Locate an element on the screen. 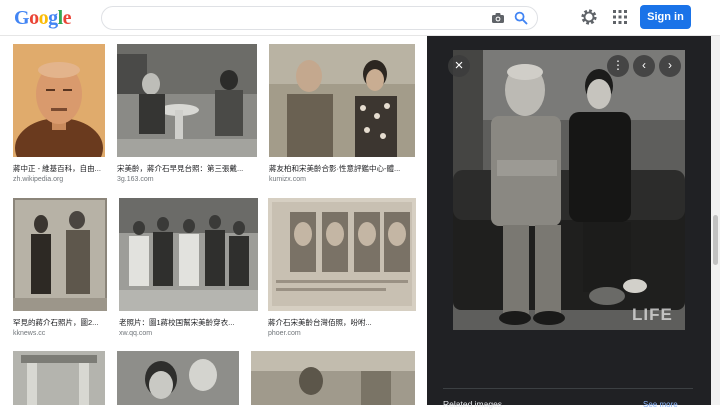 The width and height of the screenshot is (720, 409). image-result: 老照片：圖1蔣校国幫宋美齡穿衣... xw.qq.com is located at coordinates (188, 270).